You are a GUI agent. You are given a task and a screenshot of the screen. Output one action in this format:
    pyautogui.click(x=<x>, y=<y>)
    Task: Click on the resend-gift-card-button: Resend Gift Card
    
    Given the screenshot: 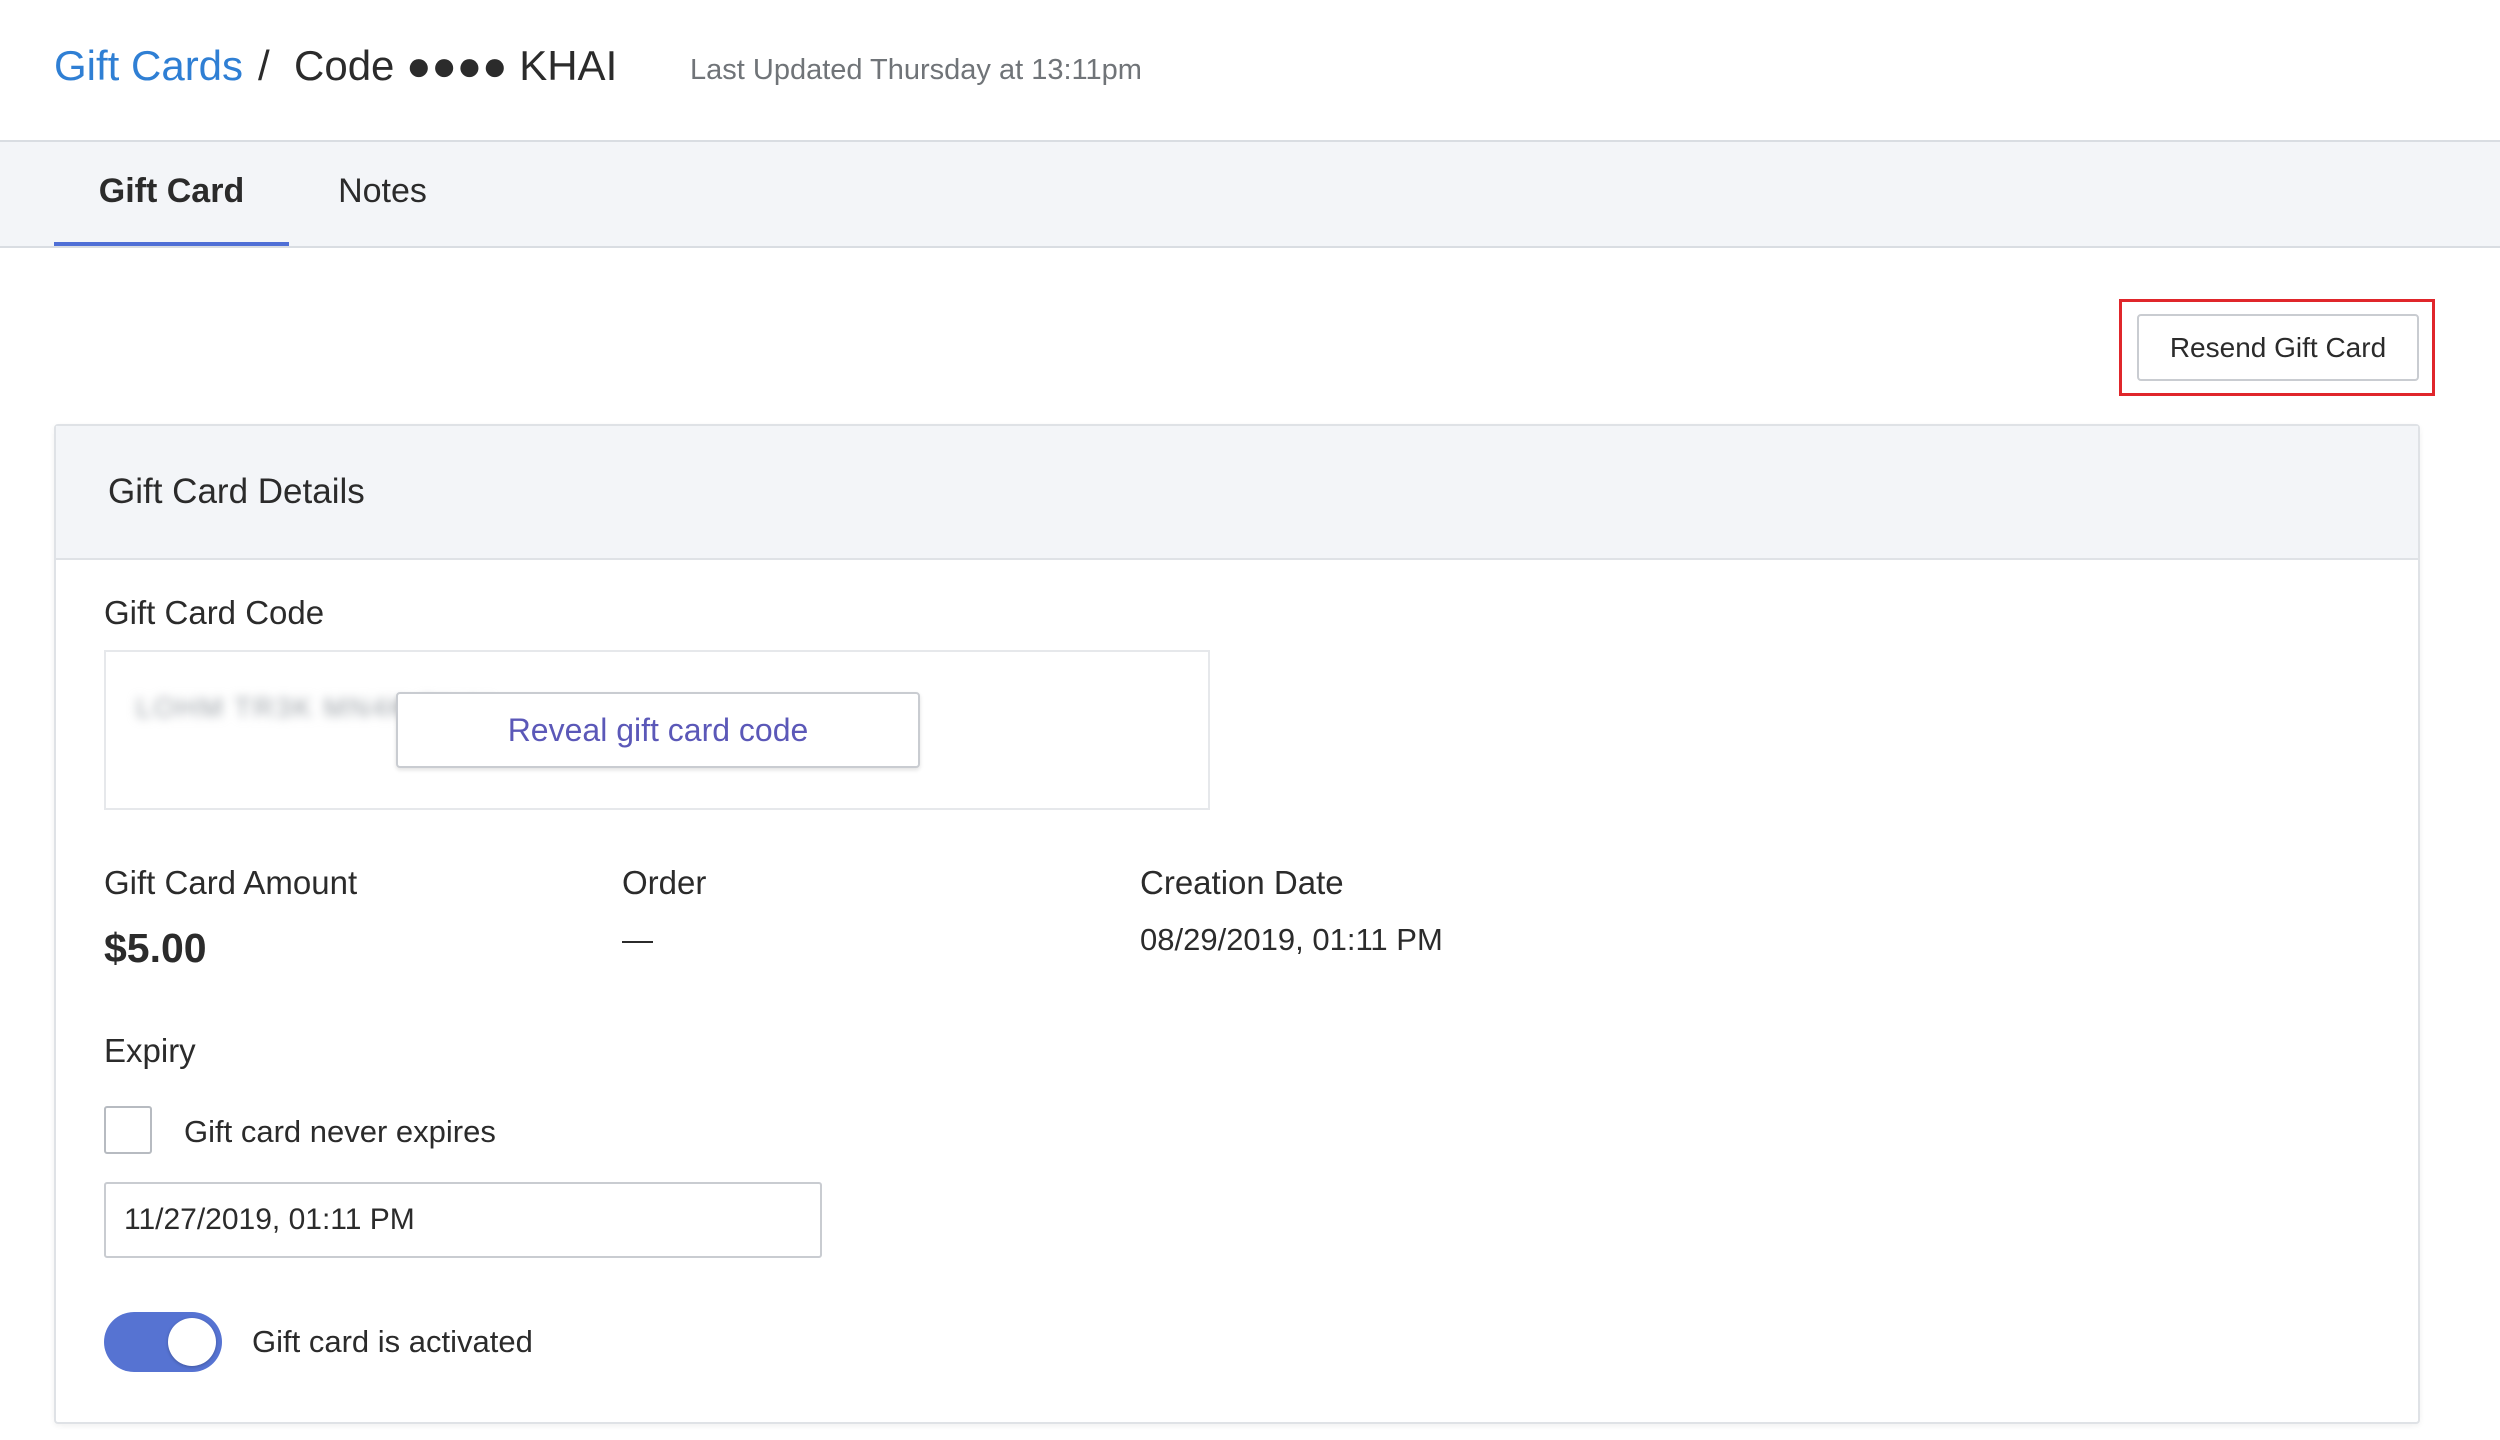 What is the action you would take?
    pyautogui.click(x=2278, y=347)
    